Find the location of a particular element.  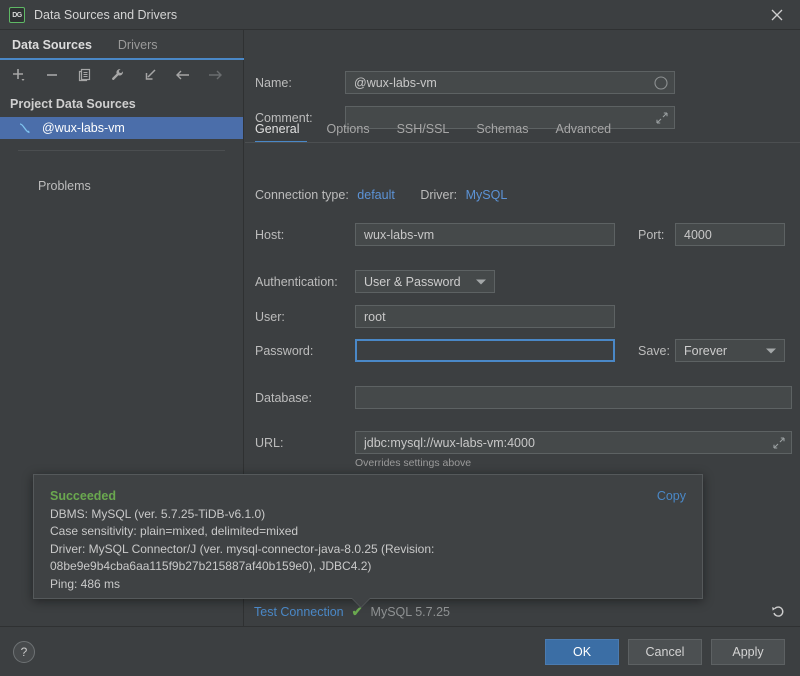

sidebar-item-problems: Problems is located at coordinates (121, 186).